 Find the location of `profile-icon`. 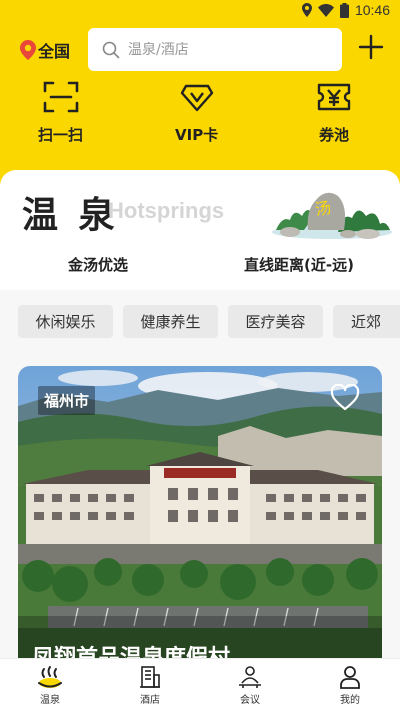

profile-icon is located at coordinates (350, 677).